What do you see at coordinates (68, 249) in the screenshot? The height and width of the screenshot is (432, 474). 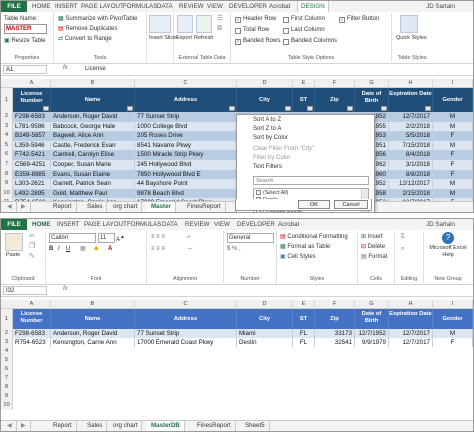 I see `underline-icon: U` at bounding box center [68, 249].